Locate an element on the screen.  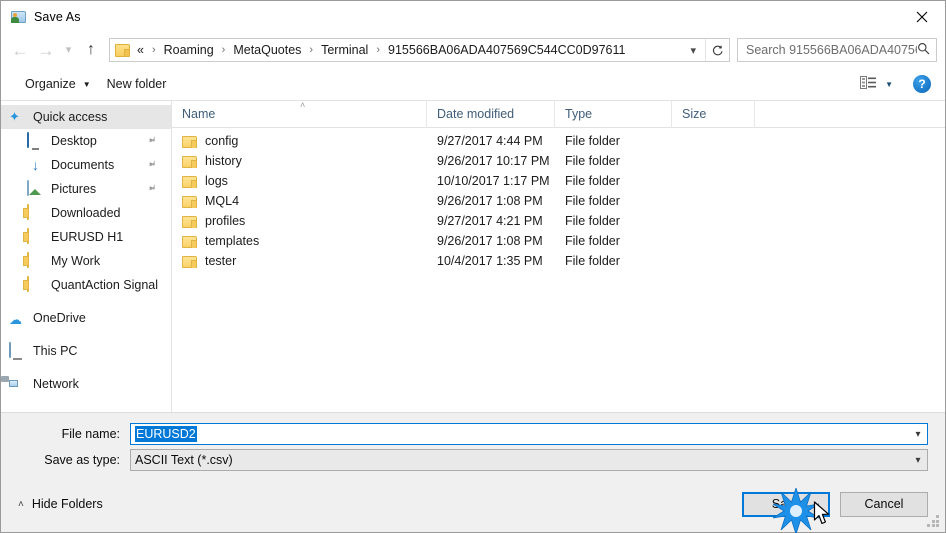
breadcrumb-item-terminal-id: 915566BA06ADA407569C544CC0D97611 is located at coordinates (506, 50).